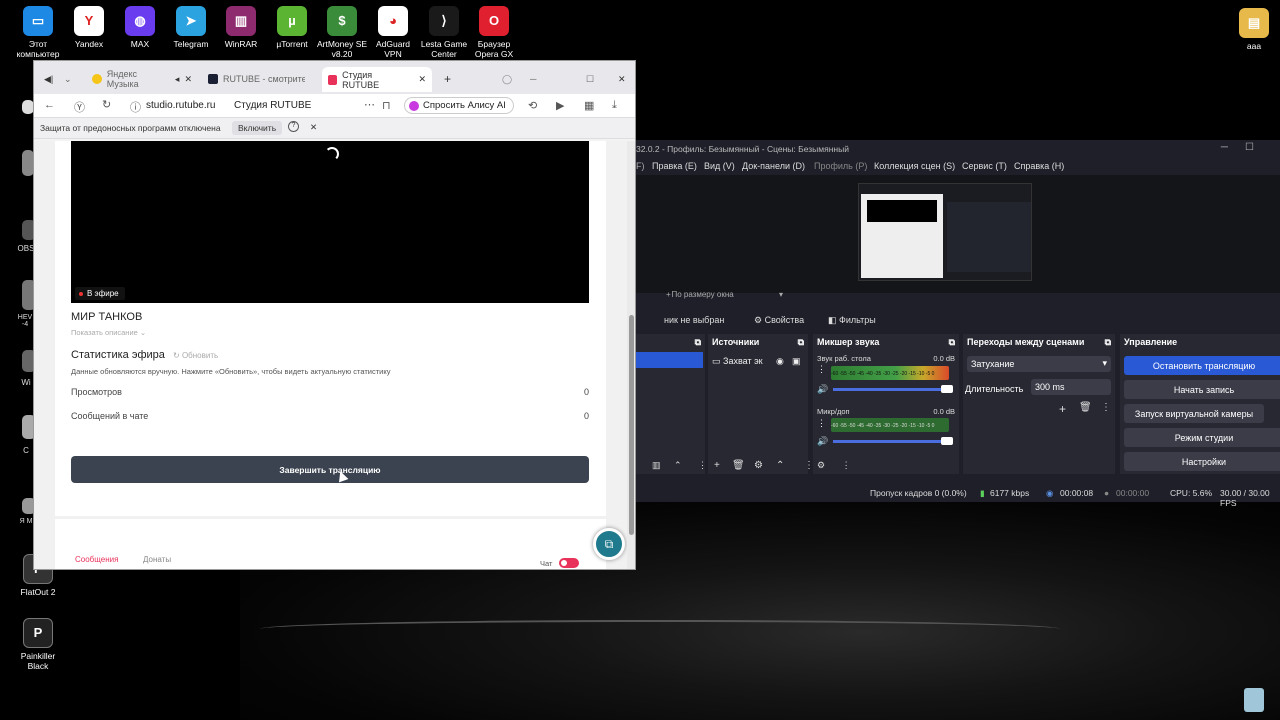 The height and width of the screenshot is (720, 1280). I want to click on extensions-icon: ⟲, so click(532, 105).